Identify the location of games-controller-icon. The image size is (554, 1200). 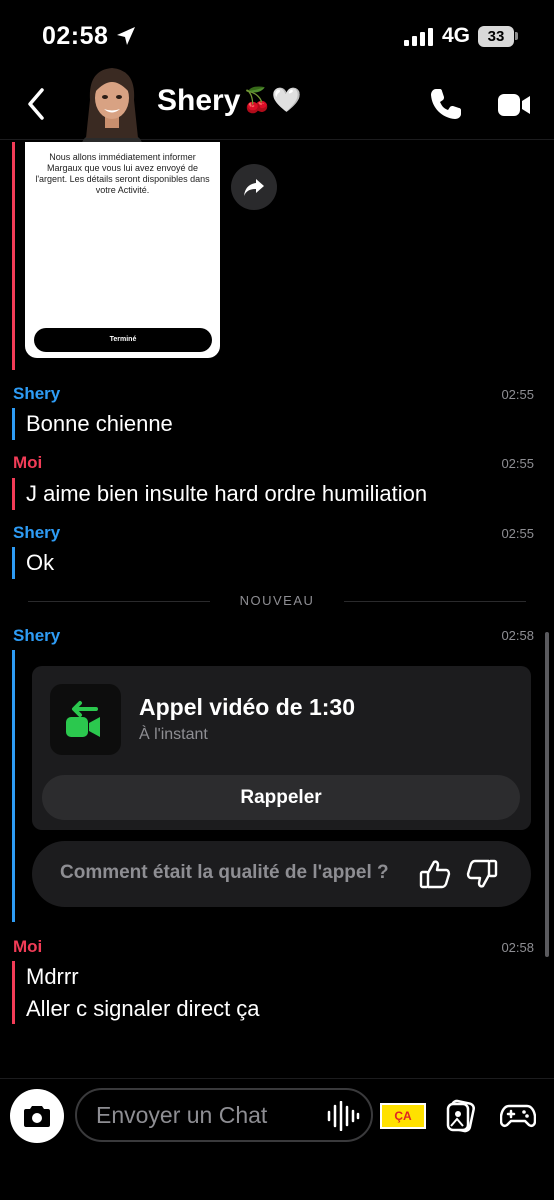
(518, 1116).